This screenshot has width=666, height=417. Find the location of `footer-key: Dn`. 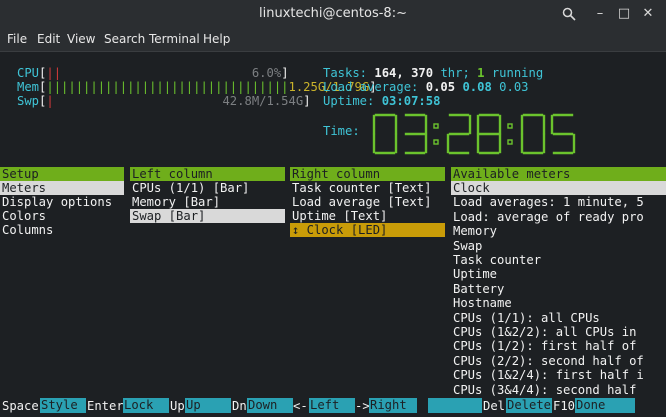

footer-key: Dn is located at coordinates (239, 406).